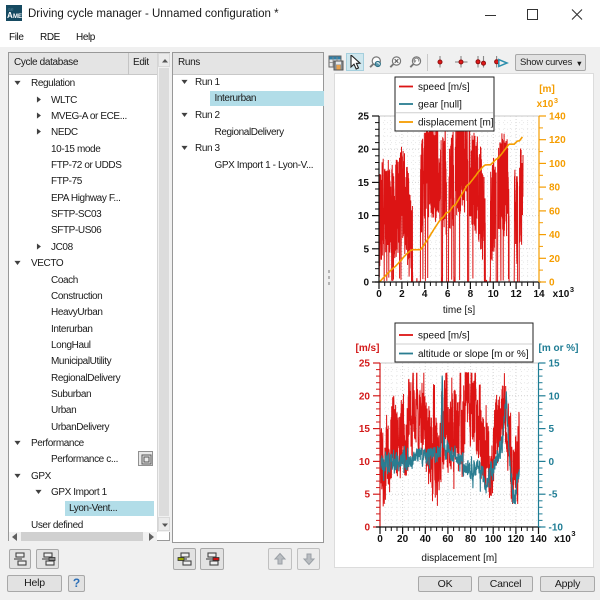 The image size is (600, 600). Describe the element at coordinates (448, 294) in the screenshot. I see `svg-text: 6` at that location.